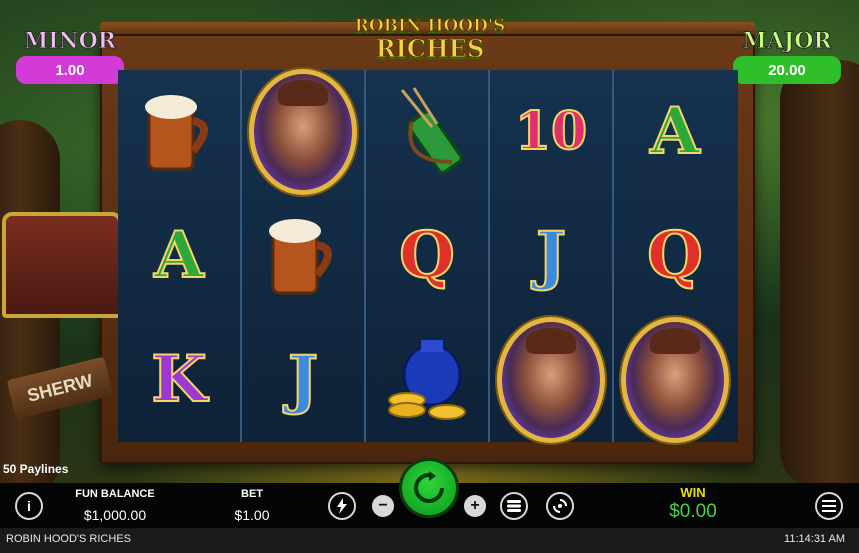 Image resolution: width=859 pixels, height=553 pixels. I want to click on menu-button, so click(829, 506).